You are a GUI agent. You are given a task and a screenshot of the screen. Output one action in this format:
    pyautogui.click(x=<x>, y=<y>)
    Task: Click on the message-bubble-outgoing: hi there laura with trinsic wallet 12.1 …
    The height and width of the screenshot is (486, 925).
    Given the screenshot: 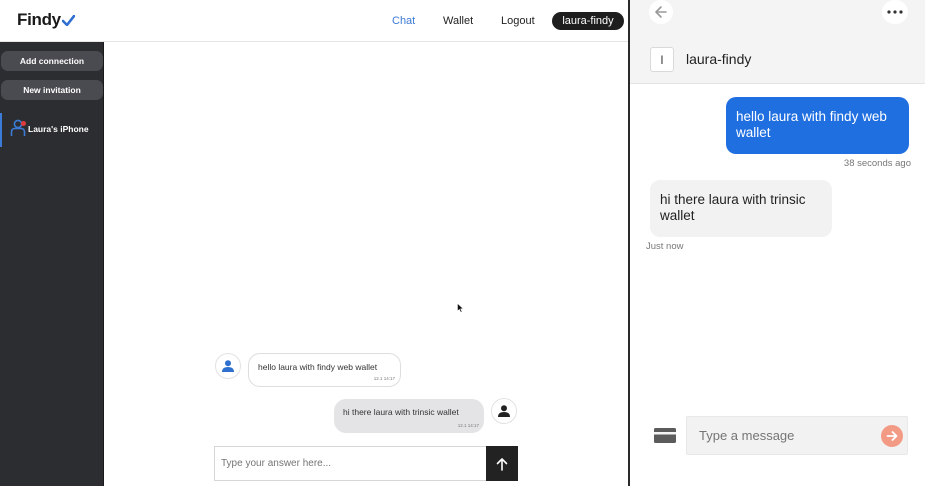 What is the action you would take?
    pyautogui.click(x=409, y=416)
    